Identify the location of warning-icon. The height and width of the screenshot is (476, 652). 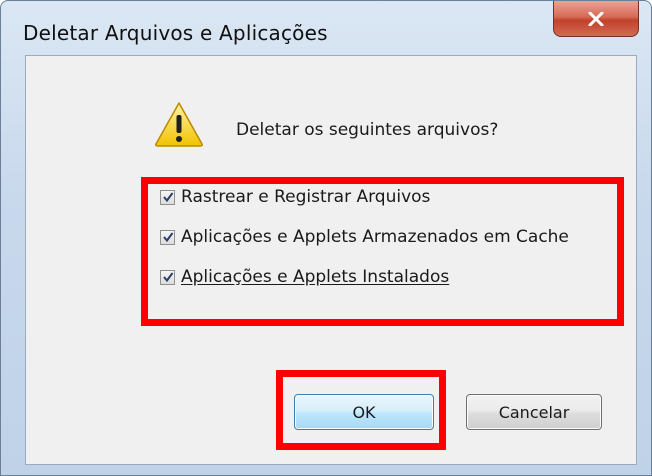
(179, 124).